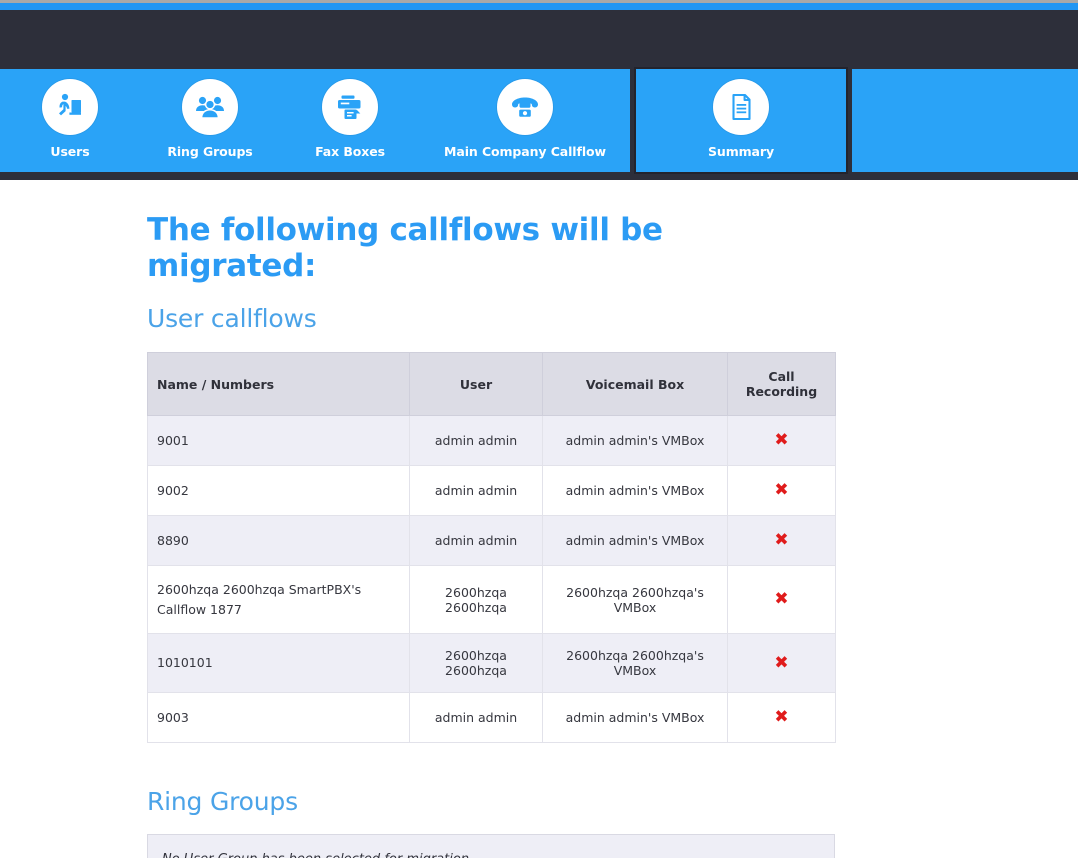 The width and height of the screenshot is (1078, 858). What do you see at coordinates (741, 151) in the screenshot?
I see `tab-label-summary: Summary` at bounding box center [741, 151].